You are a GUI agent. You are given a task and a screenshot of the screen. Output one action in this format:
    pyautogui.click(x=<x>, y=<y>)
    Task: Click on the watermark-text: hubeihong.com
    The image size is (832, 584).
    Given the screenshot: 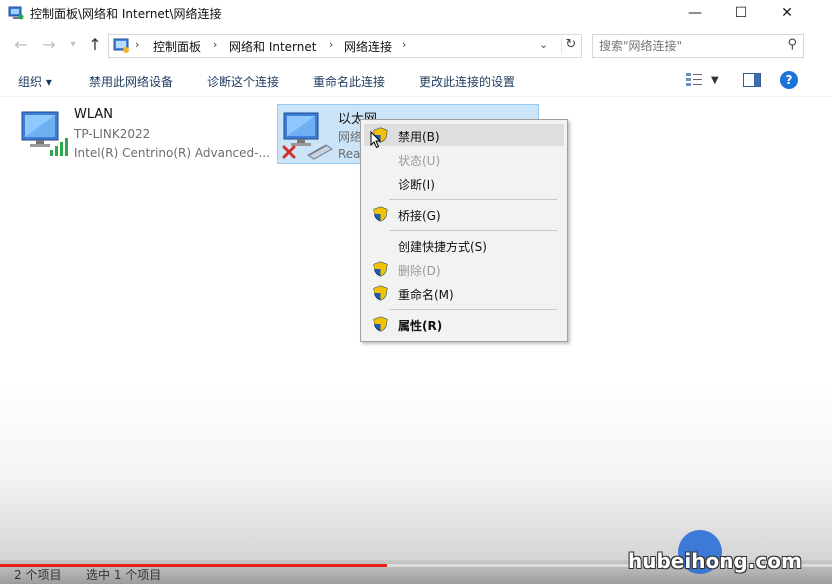 What is the action you would take?
    pyautogui.click(x=715, y=561)
    